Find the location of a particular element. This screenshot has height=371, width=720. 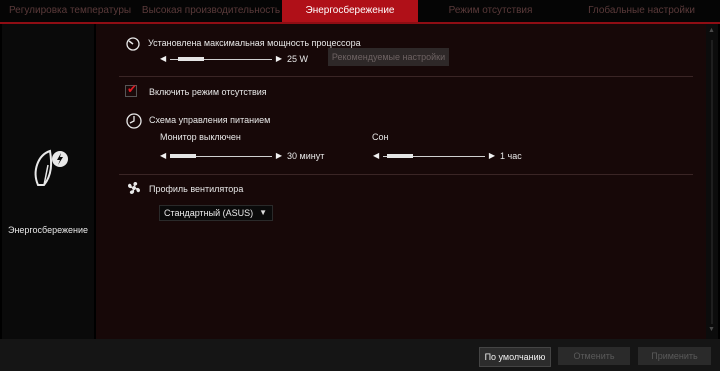

monitor-off-slider: ◀ ▶ is located at coordinates (221, 156).